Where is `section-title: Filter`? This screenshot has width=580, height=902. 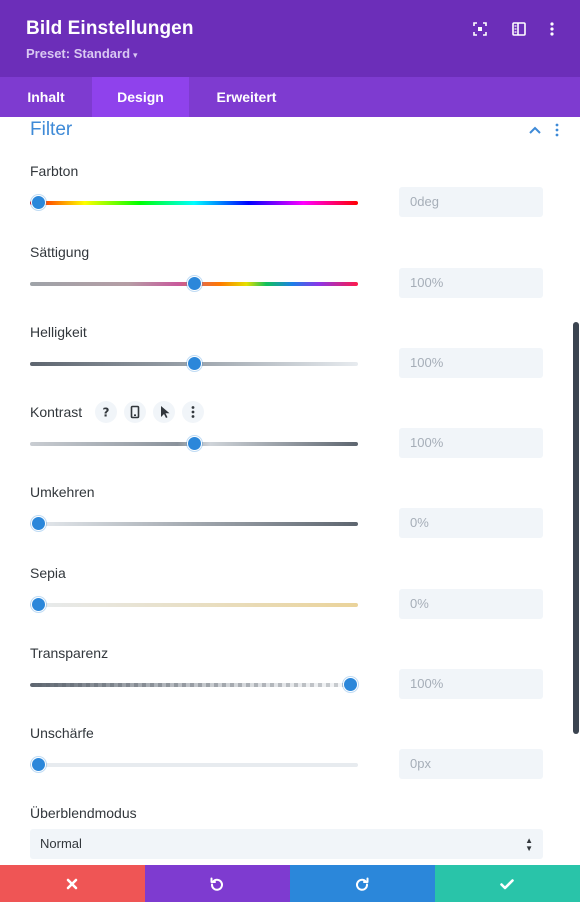
section-title: Filter is located at coordinates (51, 130).